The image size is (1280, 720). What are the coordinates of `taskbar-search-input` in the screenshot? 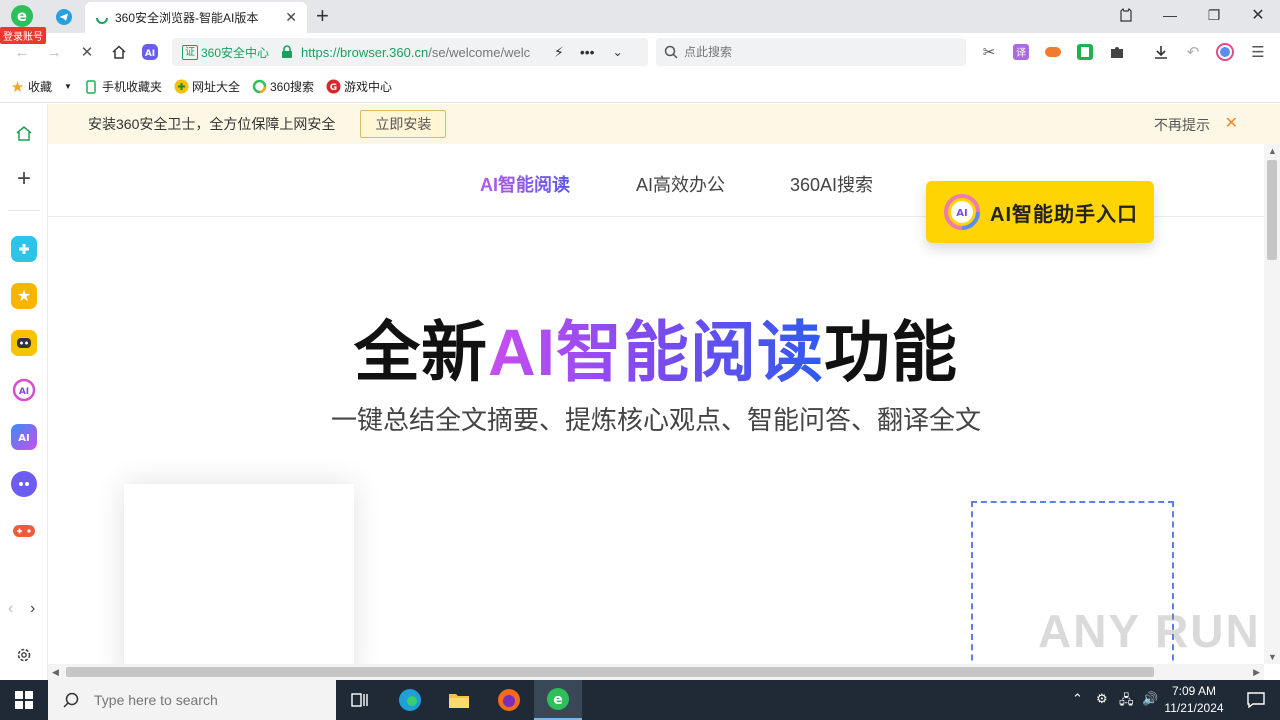 It's located at (209, 700).